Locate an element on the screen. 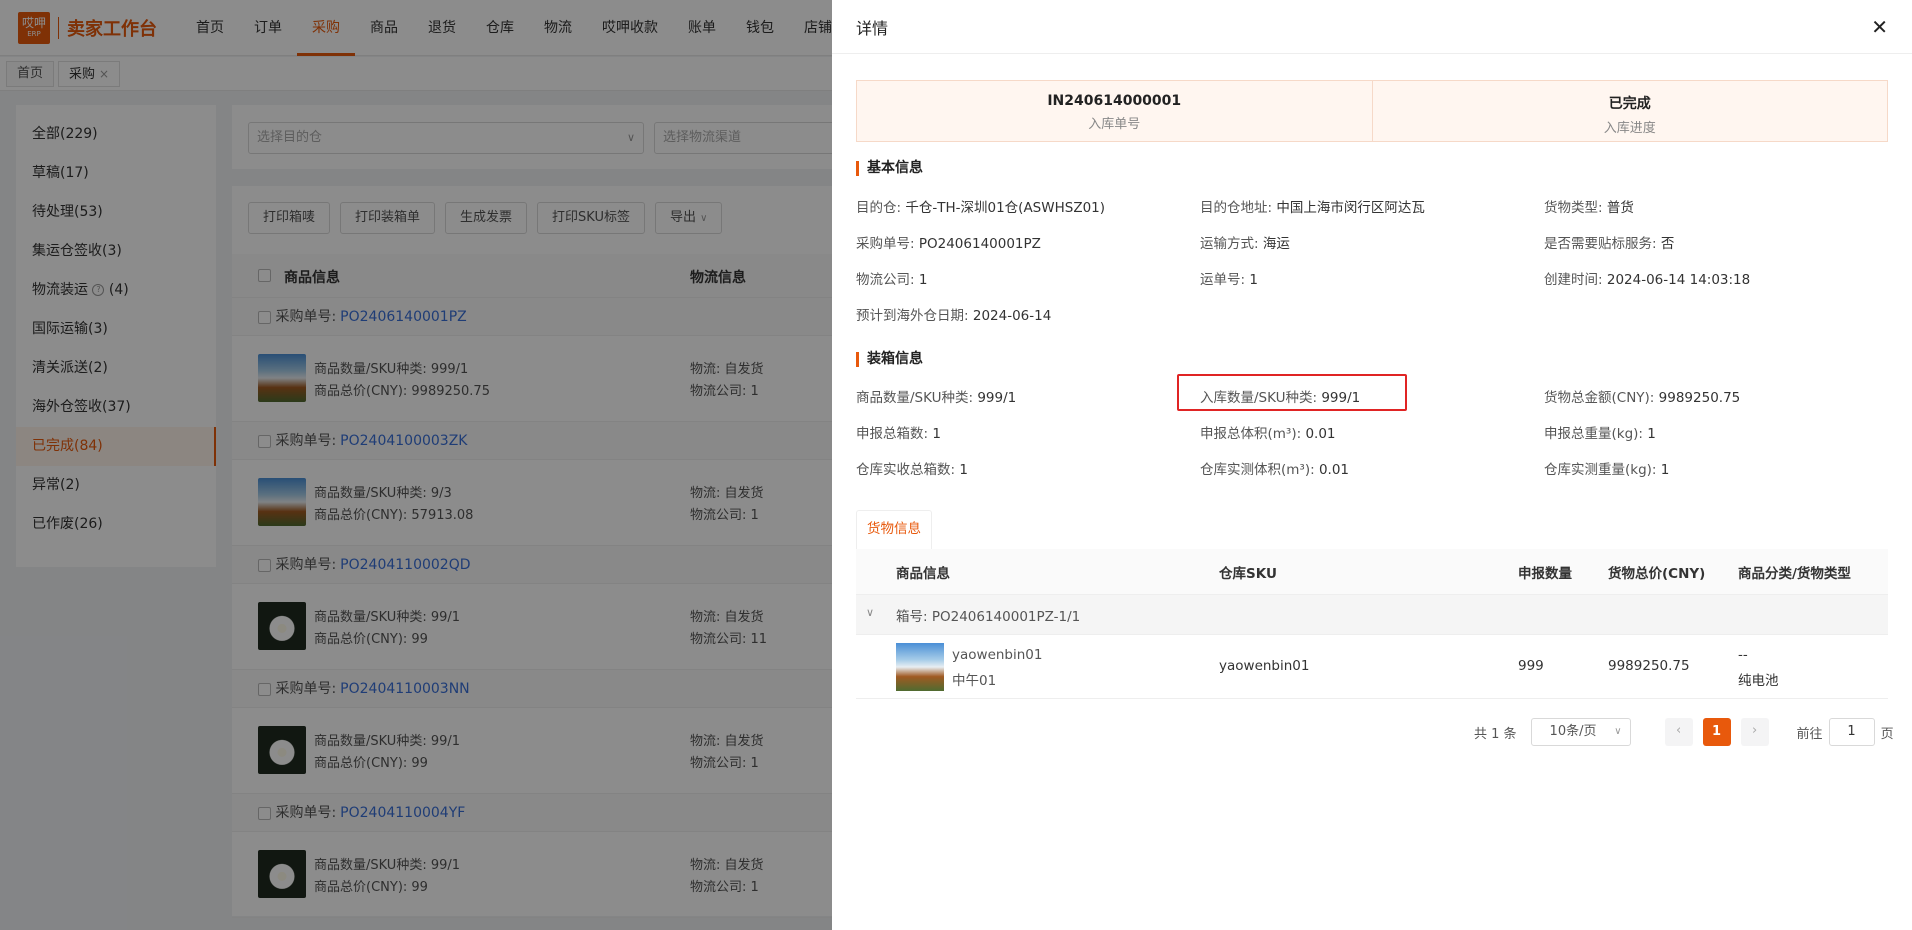 The height and width of the screenshot is (930, 1912). field-declared-weight: 申报总重量(kg): 1 is located at coordinates (1600, 432).